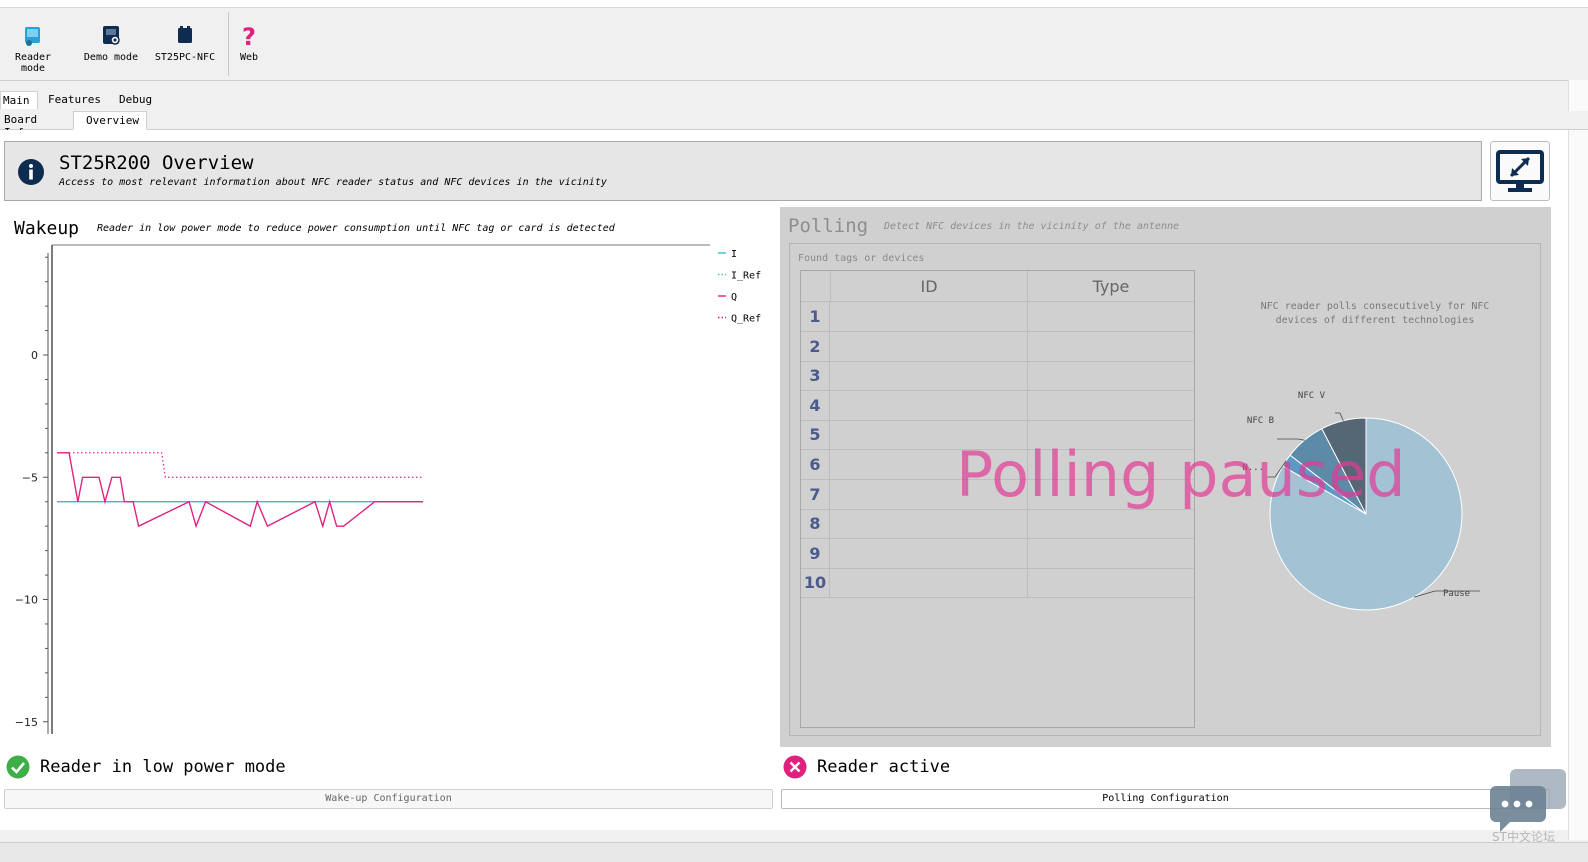 The image size is (1588, 862). Describe the element at coordinates (185, 34) in the screenshot. I see `st25pc-nfc-icon` at that location.